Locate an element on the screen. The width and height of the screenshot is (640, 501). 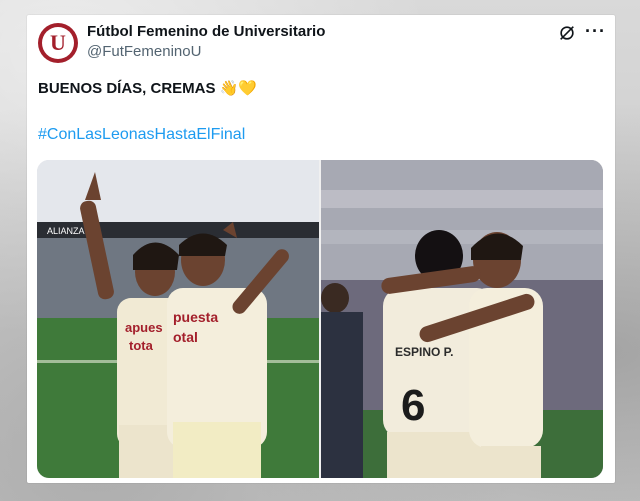
author-handle: @FutFemeninoU is located at coordinates (144, 51).